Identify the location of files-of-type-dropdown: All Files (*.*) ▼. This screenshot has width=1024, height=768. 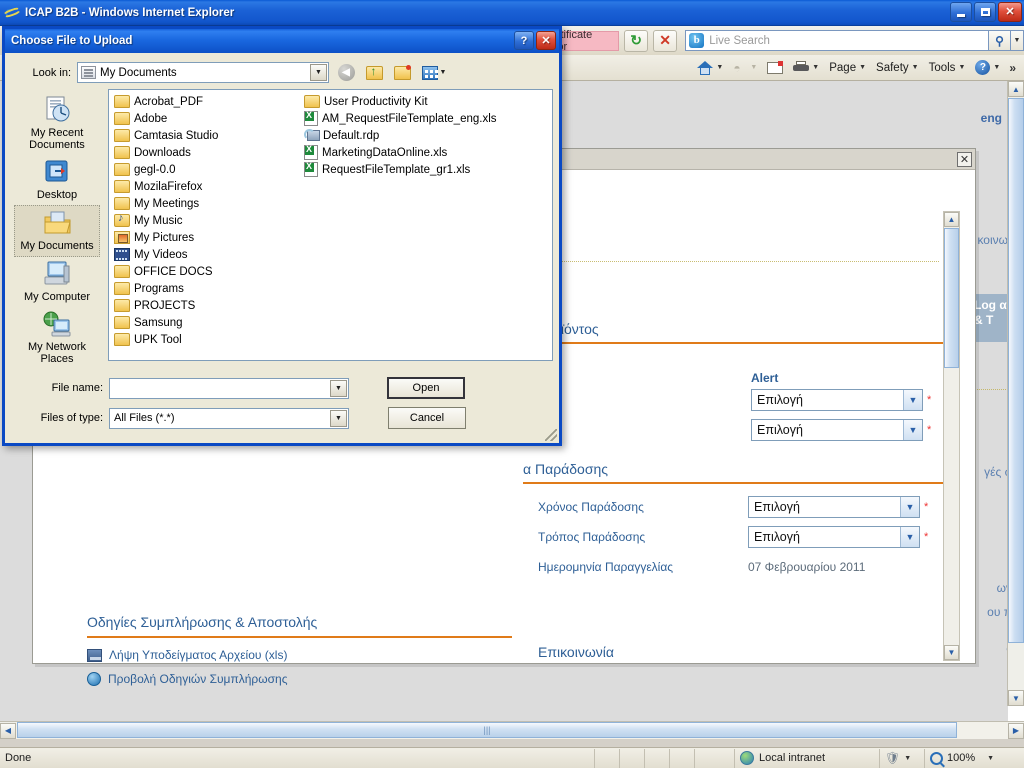
(229, 418).